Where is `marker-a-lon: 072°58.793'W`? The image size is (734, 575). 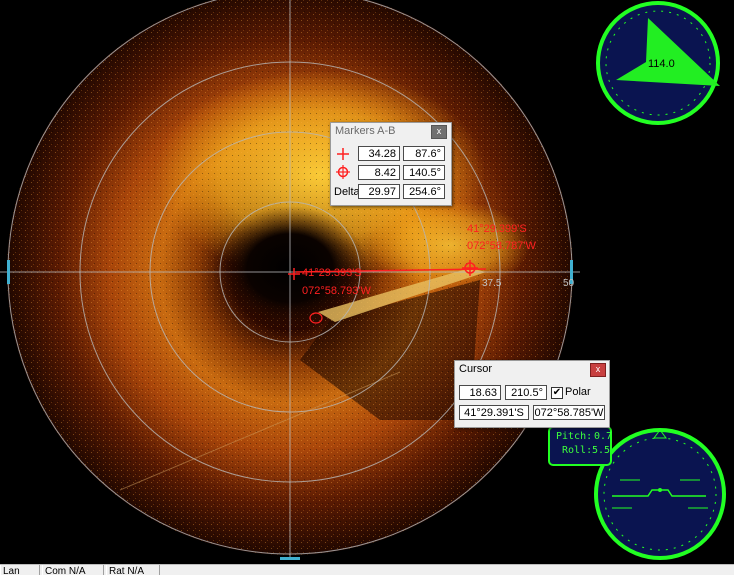 marker-a-lon: 072°58.793'W is located at coordinates (336, 291).